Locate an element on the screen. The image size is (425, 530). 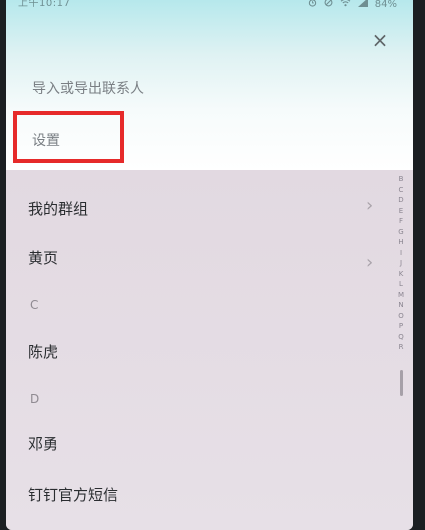
index-letter: H is located at coordinates (400, 242).